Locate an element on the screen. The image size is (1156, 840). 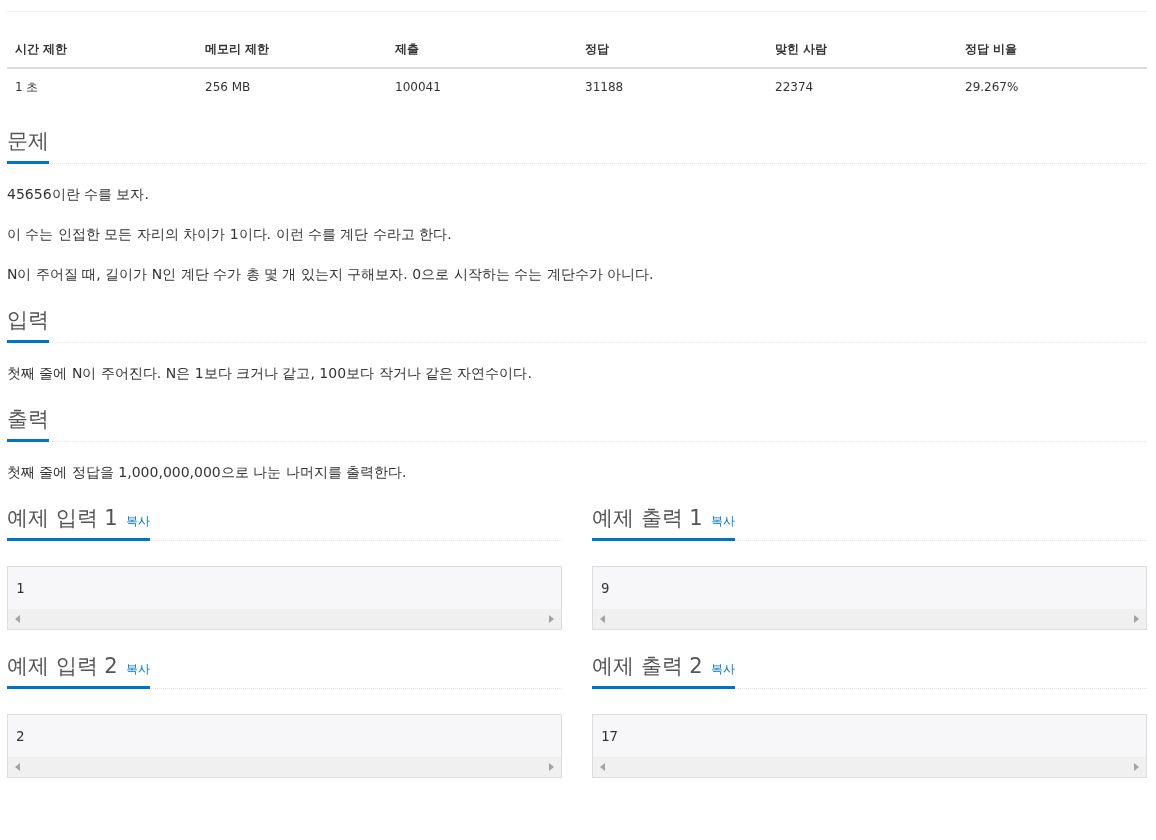
paragraph: N이 주어질 때, 길이가 N인 계단 수가 총 몇 개 있는지 구해보자. 0으로 시작하는 수는 계단수가 아니다. is located at coordinates (331, 274).